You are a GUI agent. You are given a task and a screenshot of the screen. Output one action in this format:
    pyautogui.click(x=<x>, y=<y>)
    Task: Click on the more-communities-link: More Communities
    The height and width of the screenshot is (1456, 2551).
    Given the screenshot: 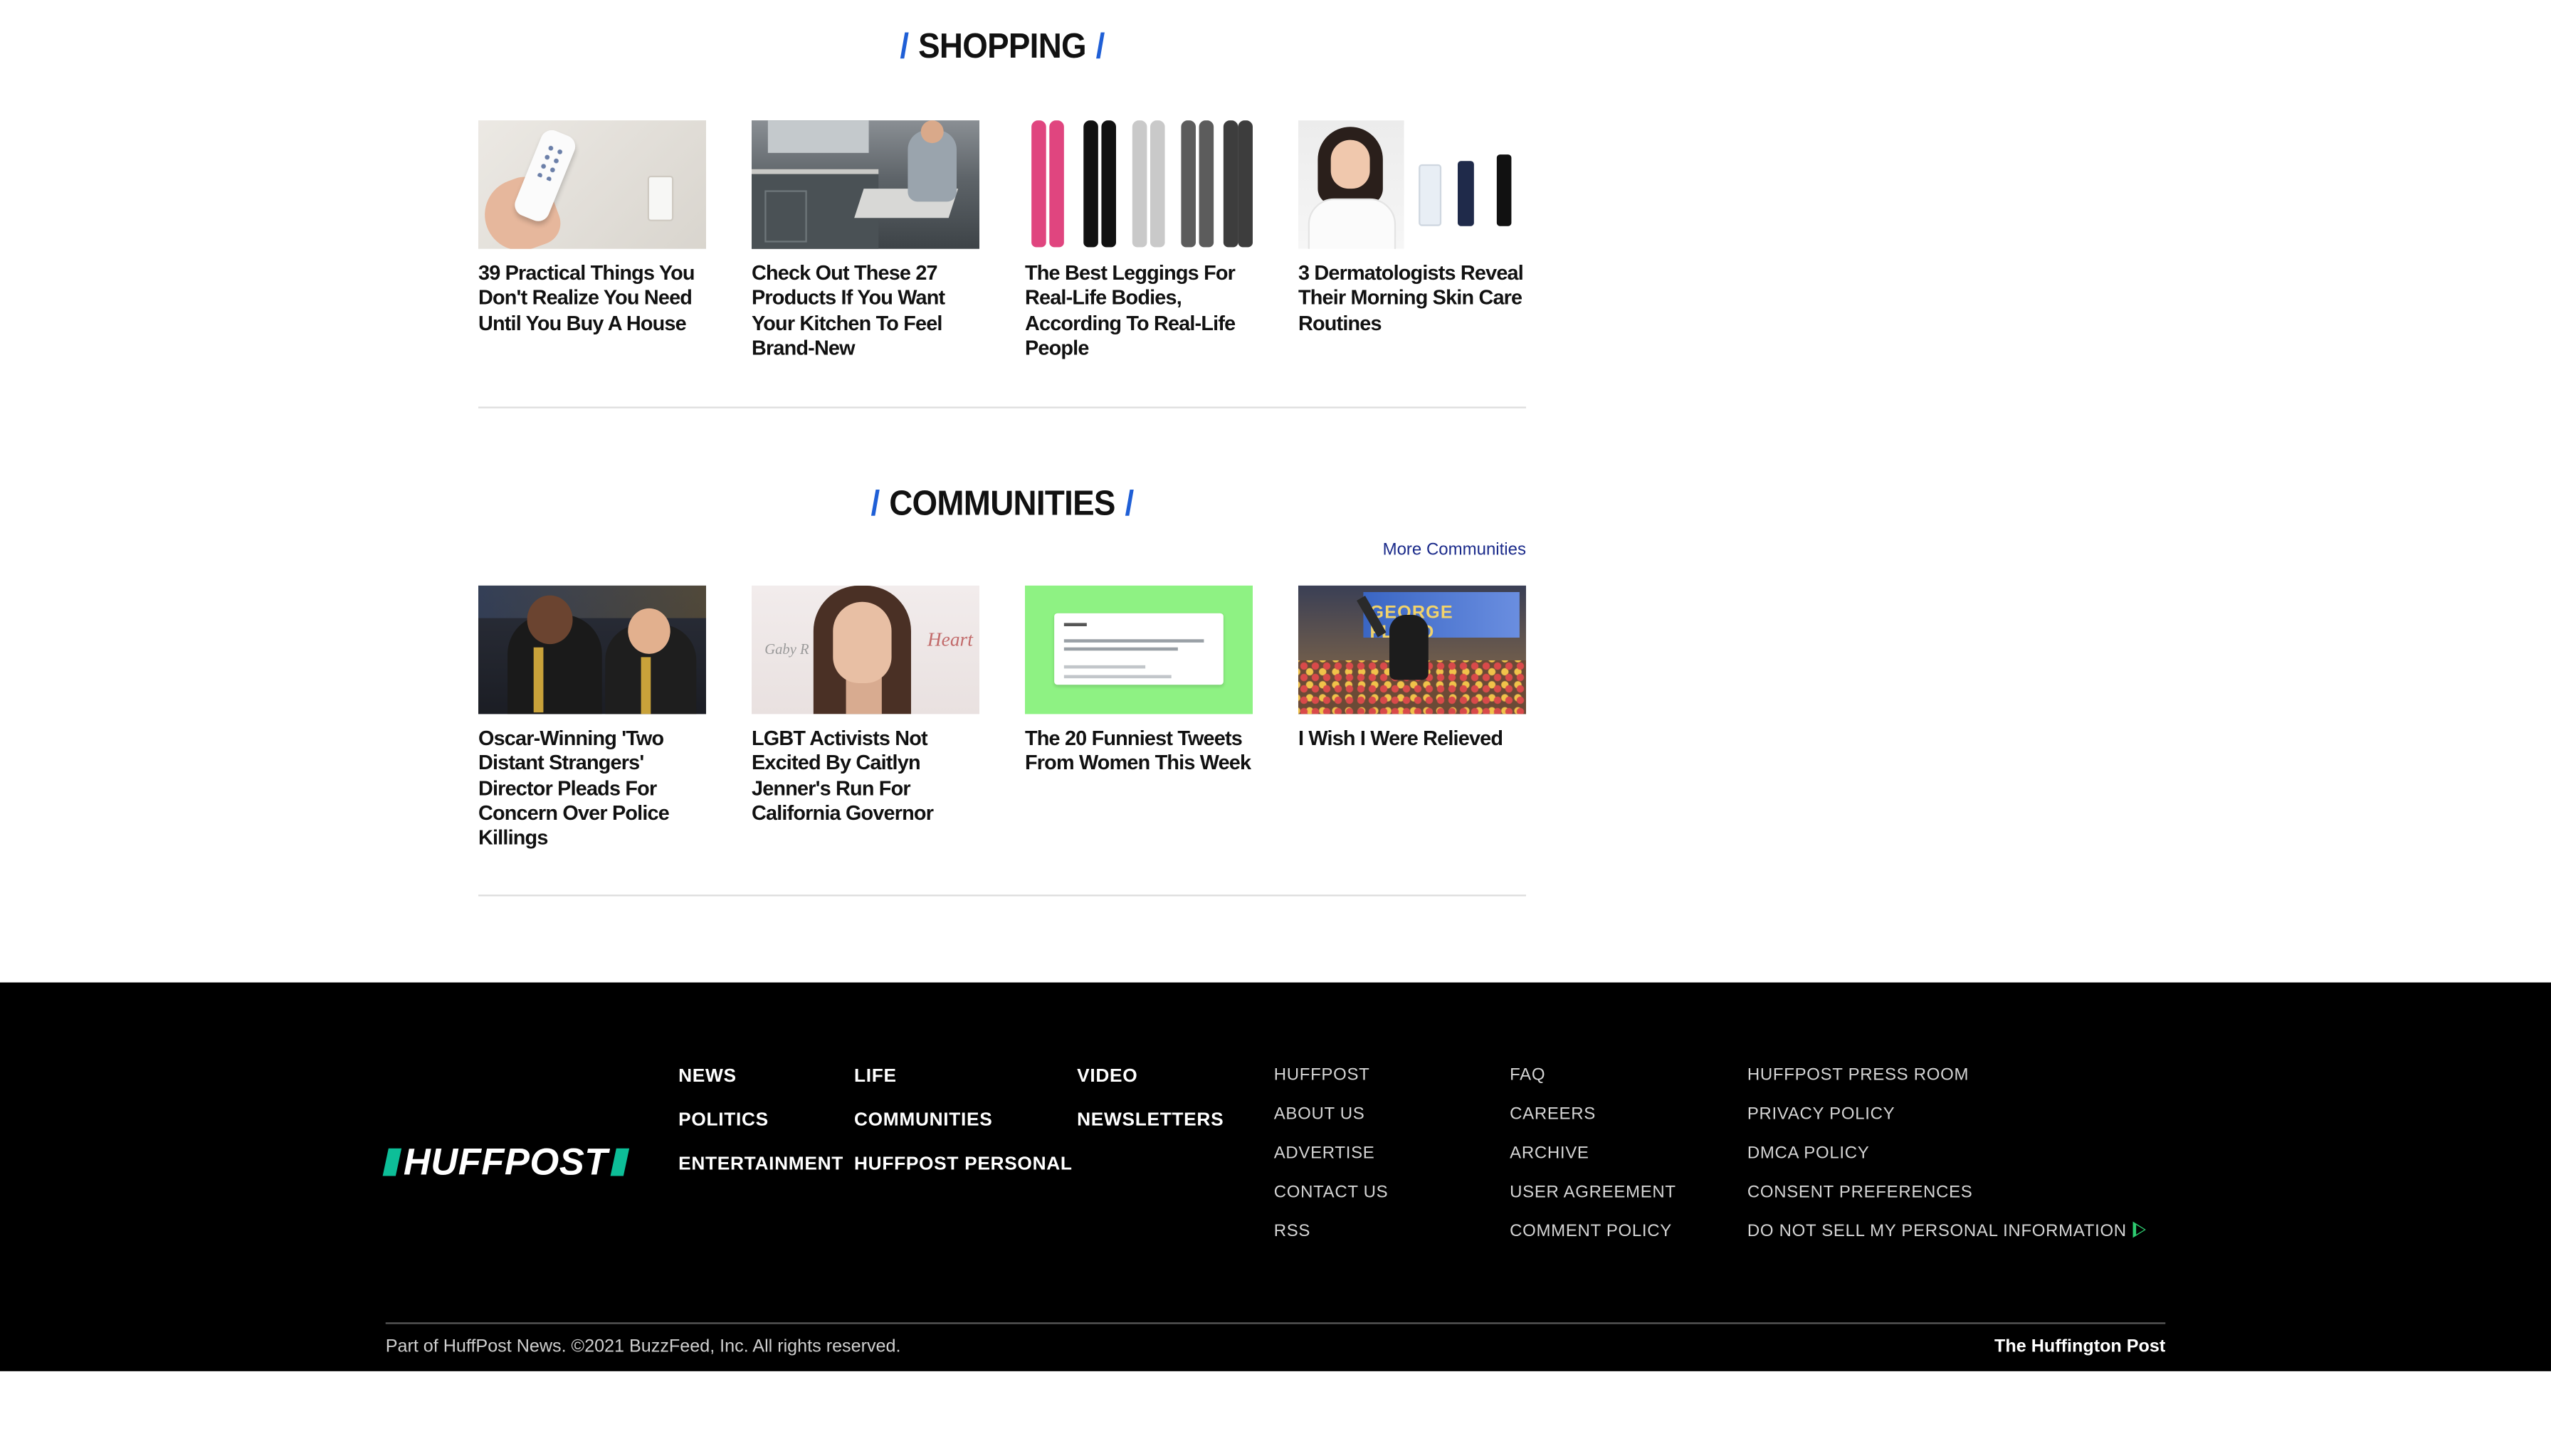 What is the action you would take?
    pyautogui.click(x=1455, y=549)
    